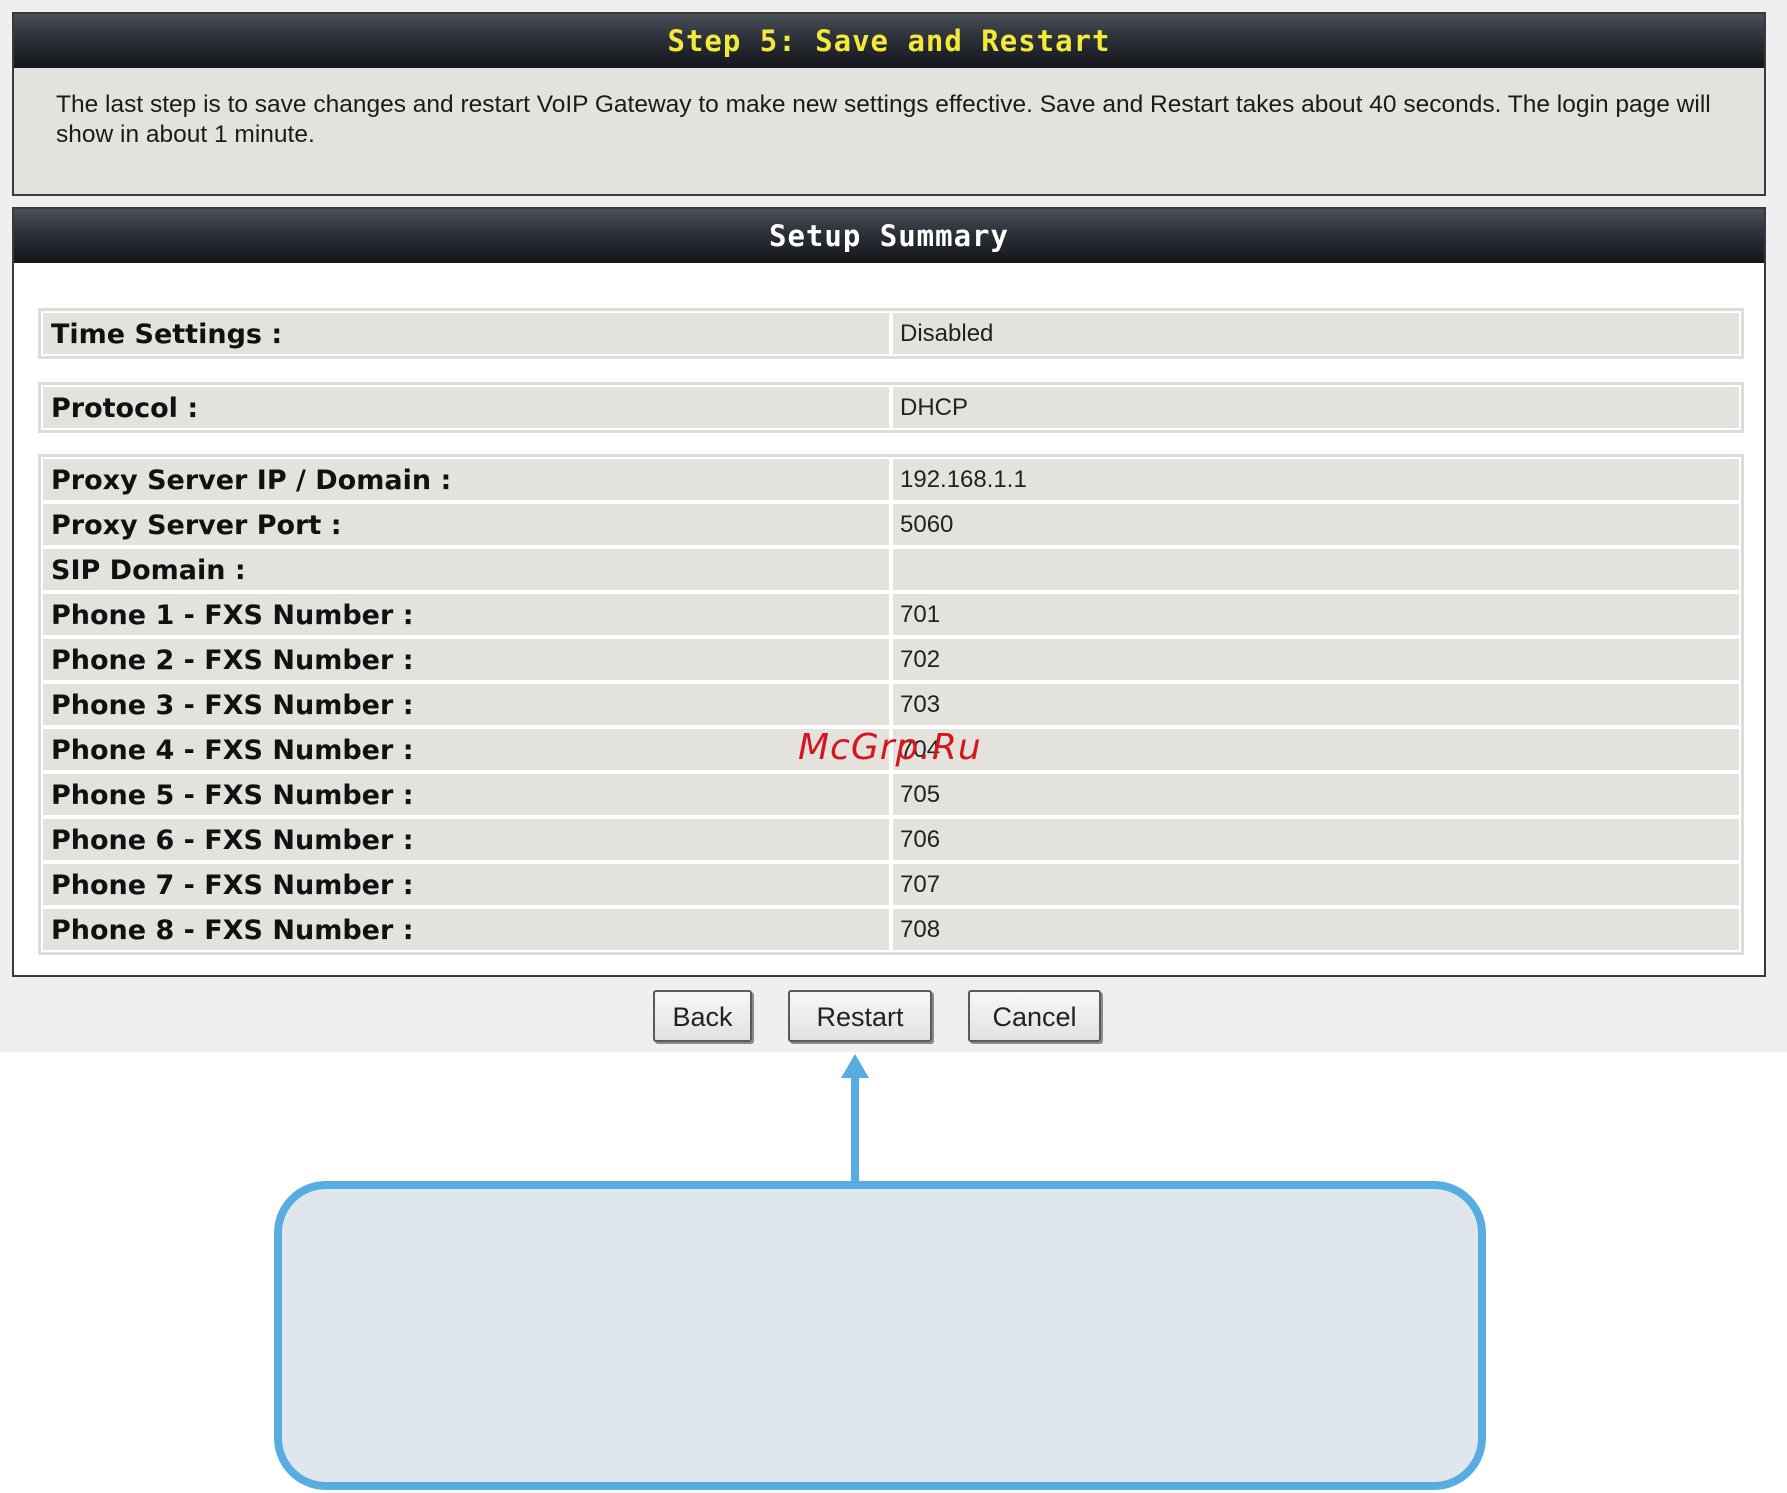  I want to click on row-label: SIP Domain :, so click(466, 569).